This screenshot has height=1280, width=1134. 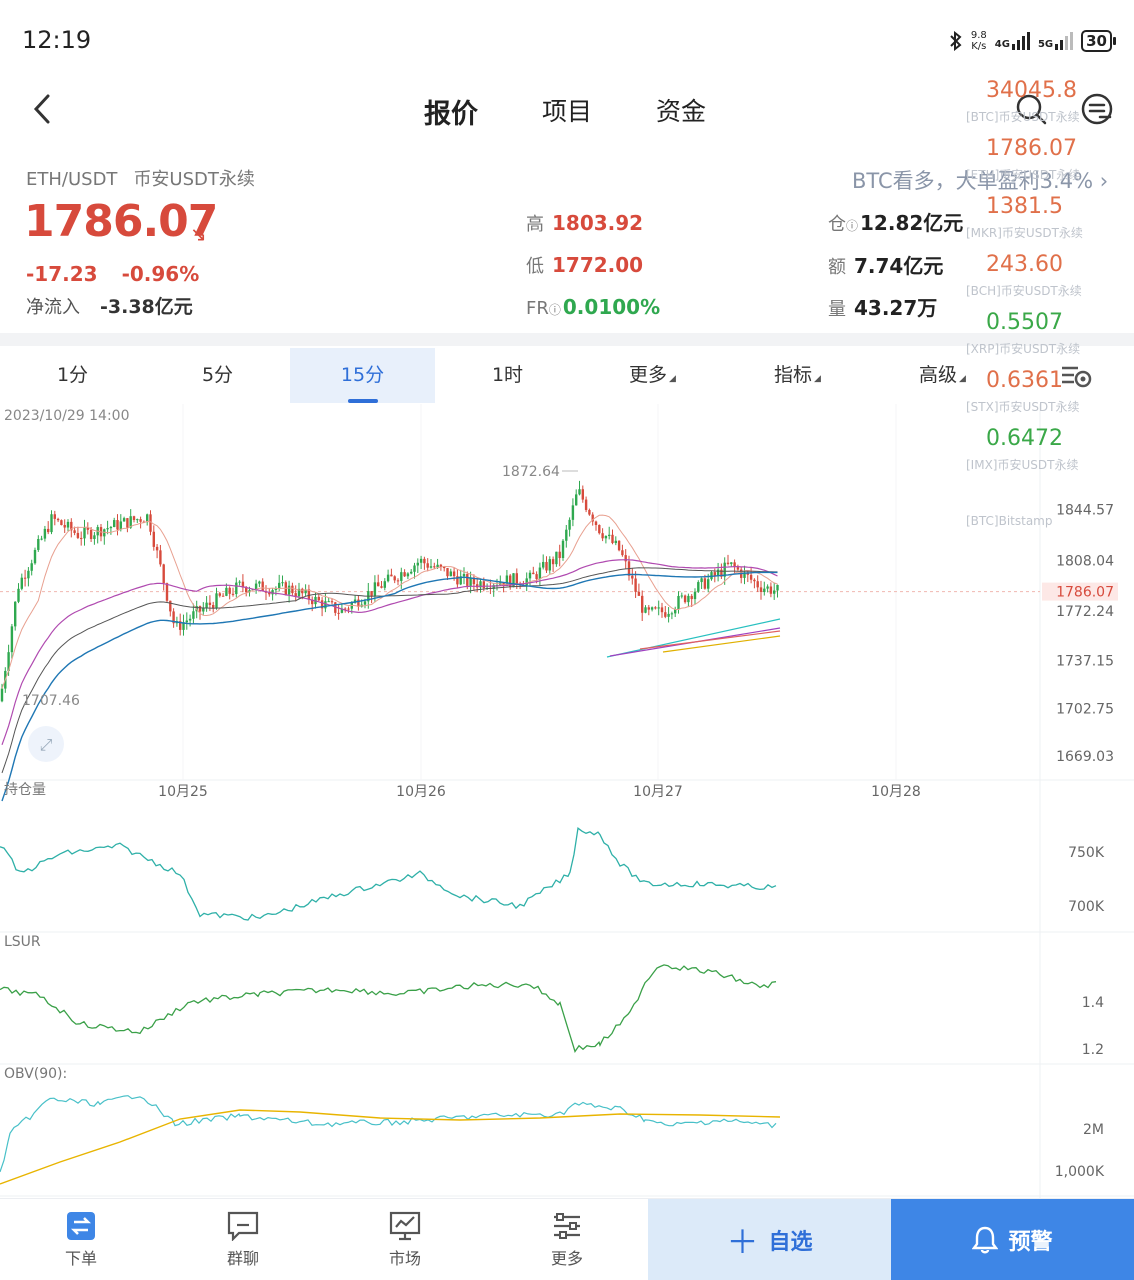 I want to click on pair-symbol: ETH/USDT, so click(x=72, y=179).